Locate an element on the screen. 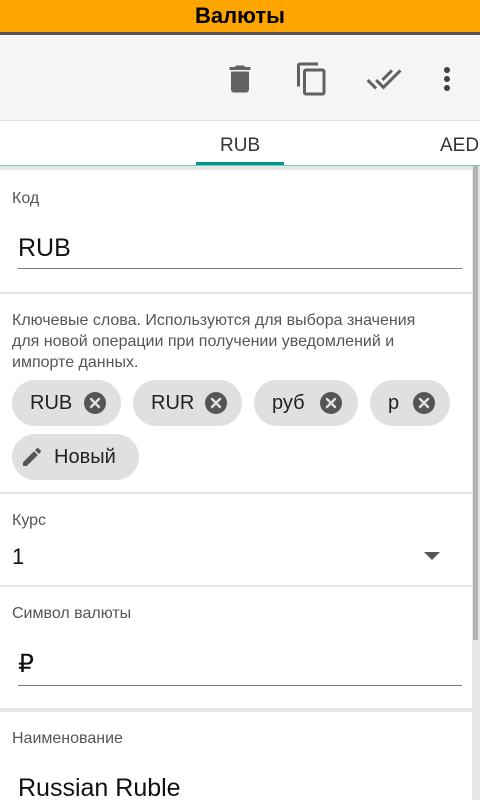 This screenshot has width=480, height=800. new-keyword-chip: Новый is located at coordinates (75, 457).